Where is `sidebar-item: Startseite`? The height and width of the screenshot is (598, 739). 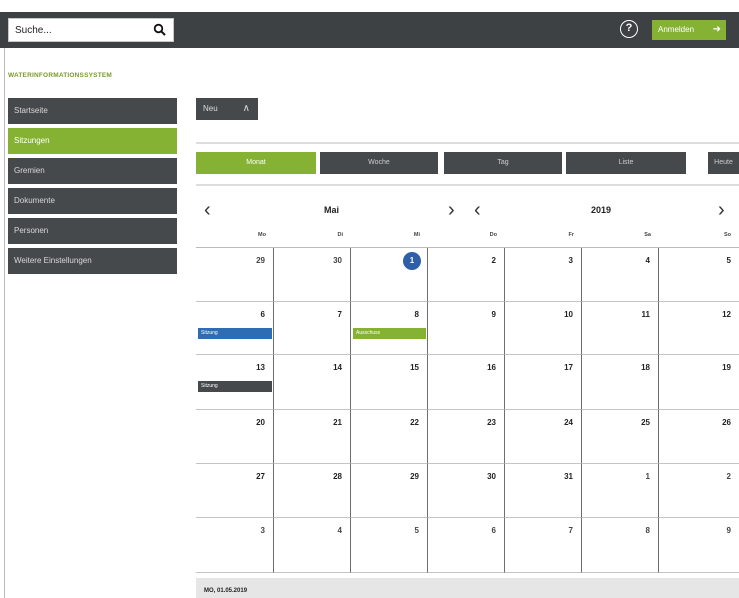 sidebar-item: Startseite is located at coordinates (92, 111).